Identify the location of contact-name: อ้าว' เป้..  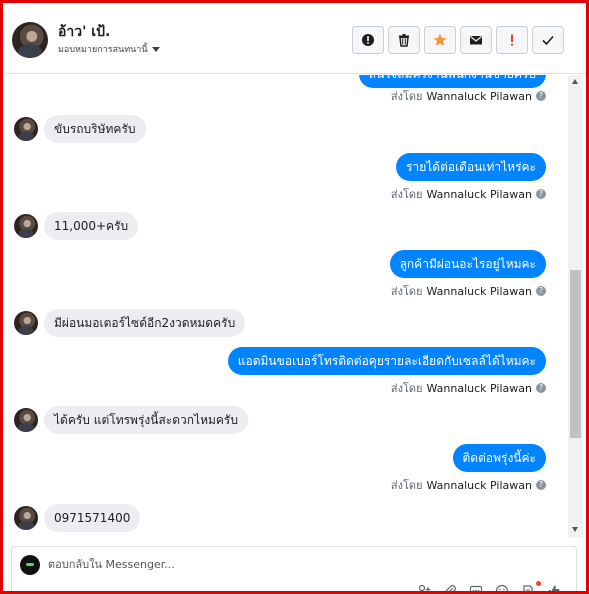
(84, 32).